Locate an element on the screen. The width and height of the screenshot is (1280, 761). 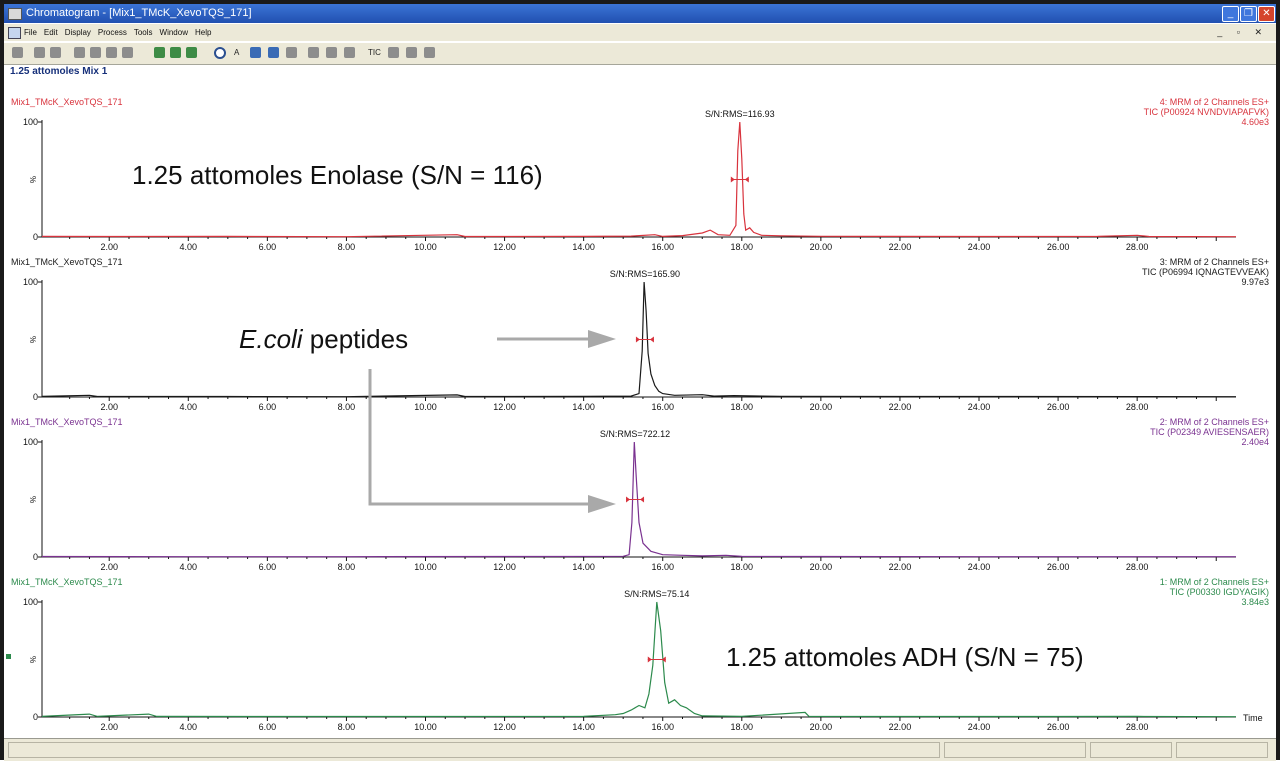
panel-2-x-tick-label-24-00: 24.00 is located at coordinates (979, 407).